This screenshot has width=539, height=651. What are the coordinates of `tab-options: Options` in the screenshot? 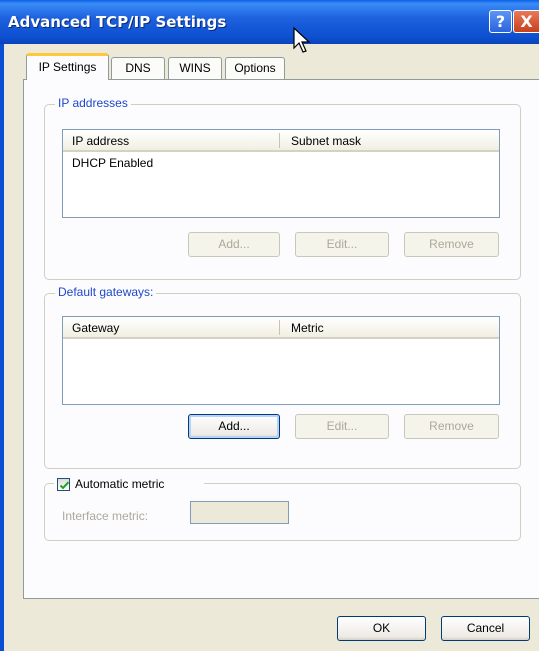 It's located at (255, 68).